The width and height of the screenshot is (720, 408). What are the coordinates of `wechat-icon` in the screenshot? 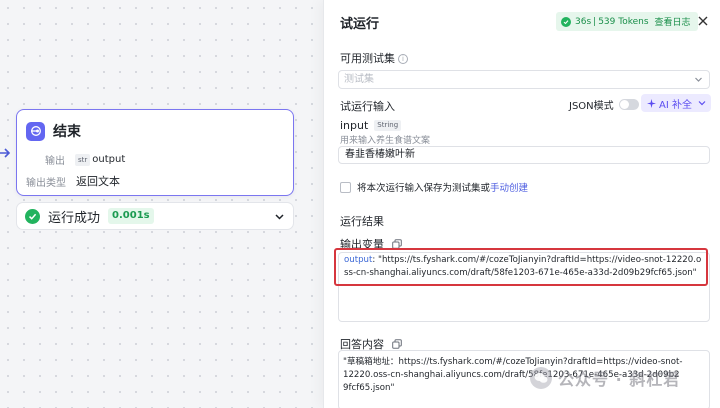 It's located at (541, 378).